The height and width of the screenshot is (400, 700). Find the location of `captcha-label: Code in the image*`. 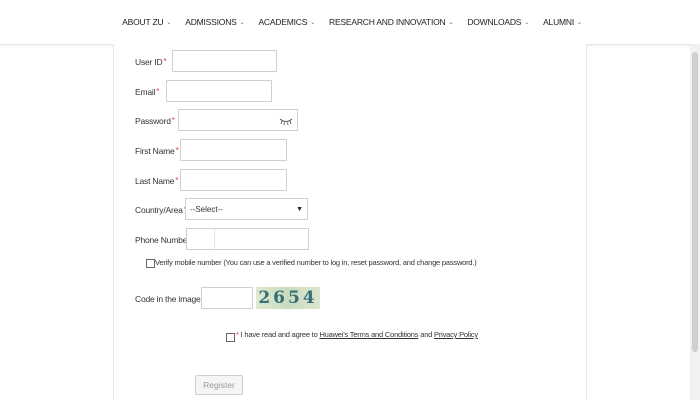

captcha-label: Code in the image* is located at coordinates (170, 299).